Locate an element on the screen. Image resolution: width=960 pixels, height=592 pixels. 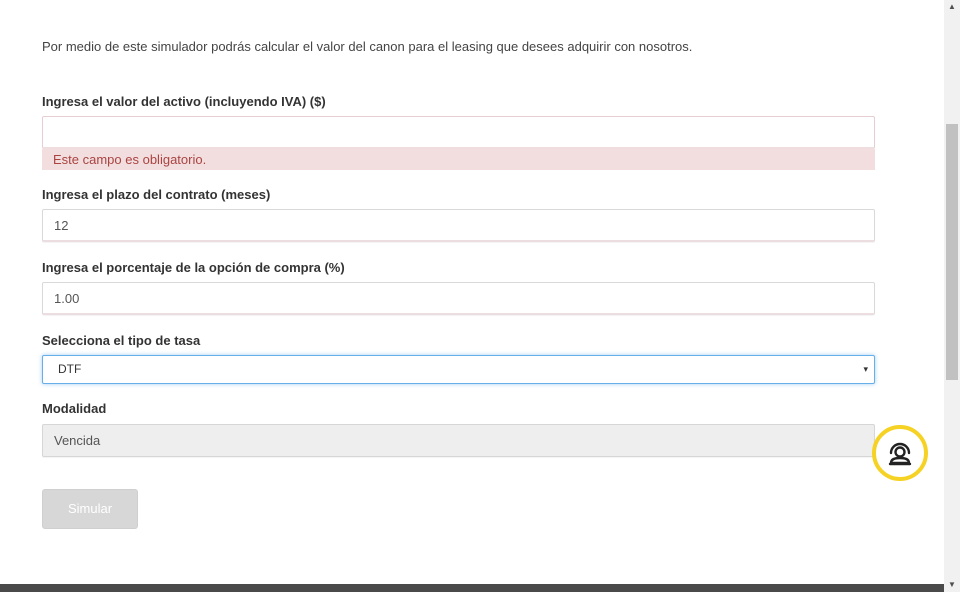
rate-type-selected-value: DTF is located at coordinates (70, 369).